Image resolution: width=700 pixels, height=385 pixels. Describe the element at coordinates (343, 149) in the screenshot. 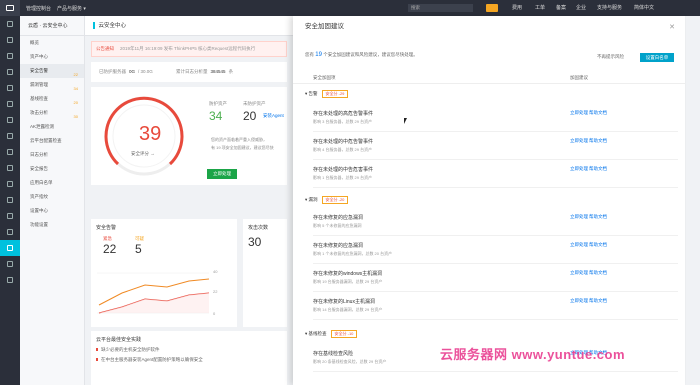

I see `item-desc: 影响 4 台服务器，总数 29 台资产` at that location.